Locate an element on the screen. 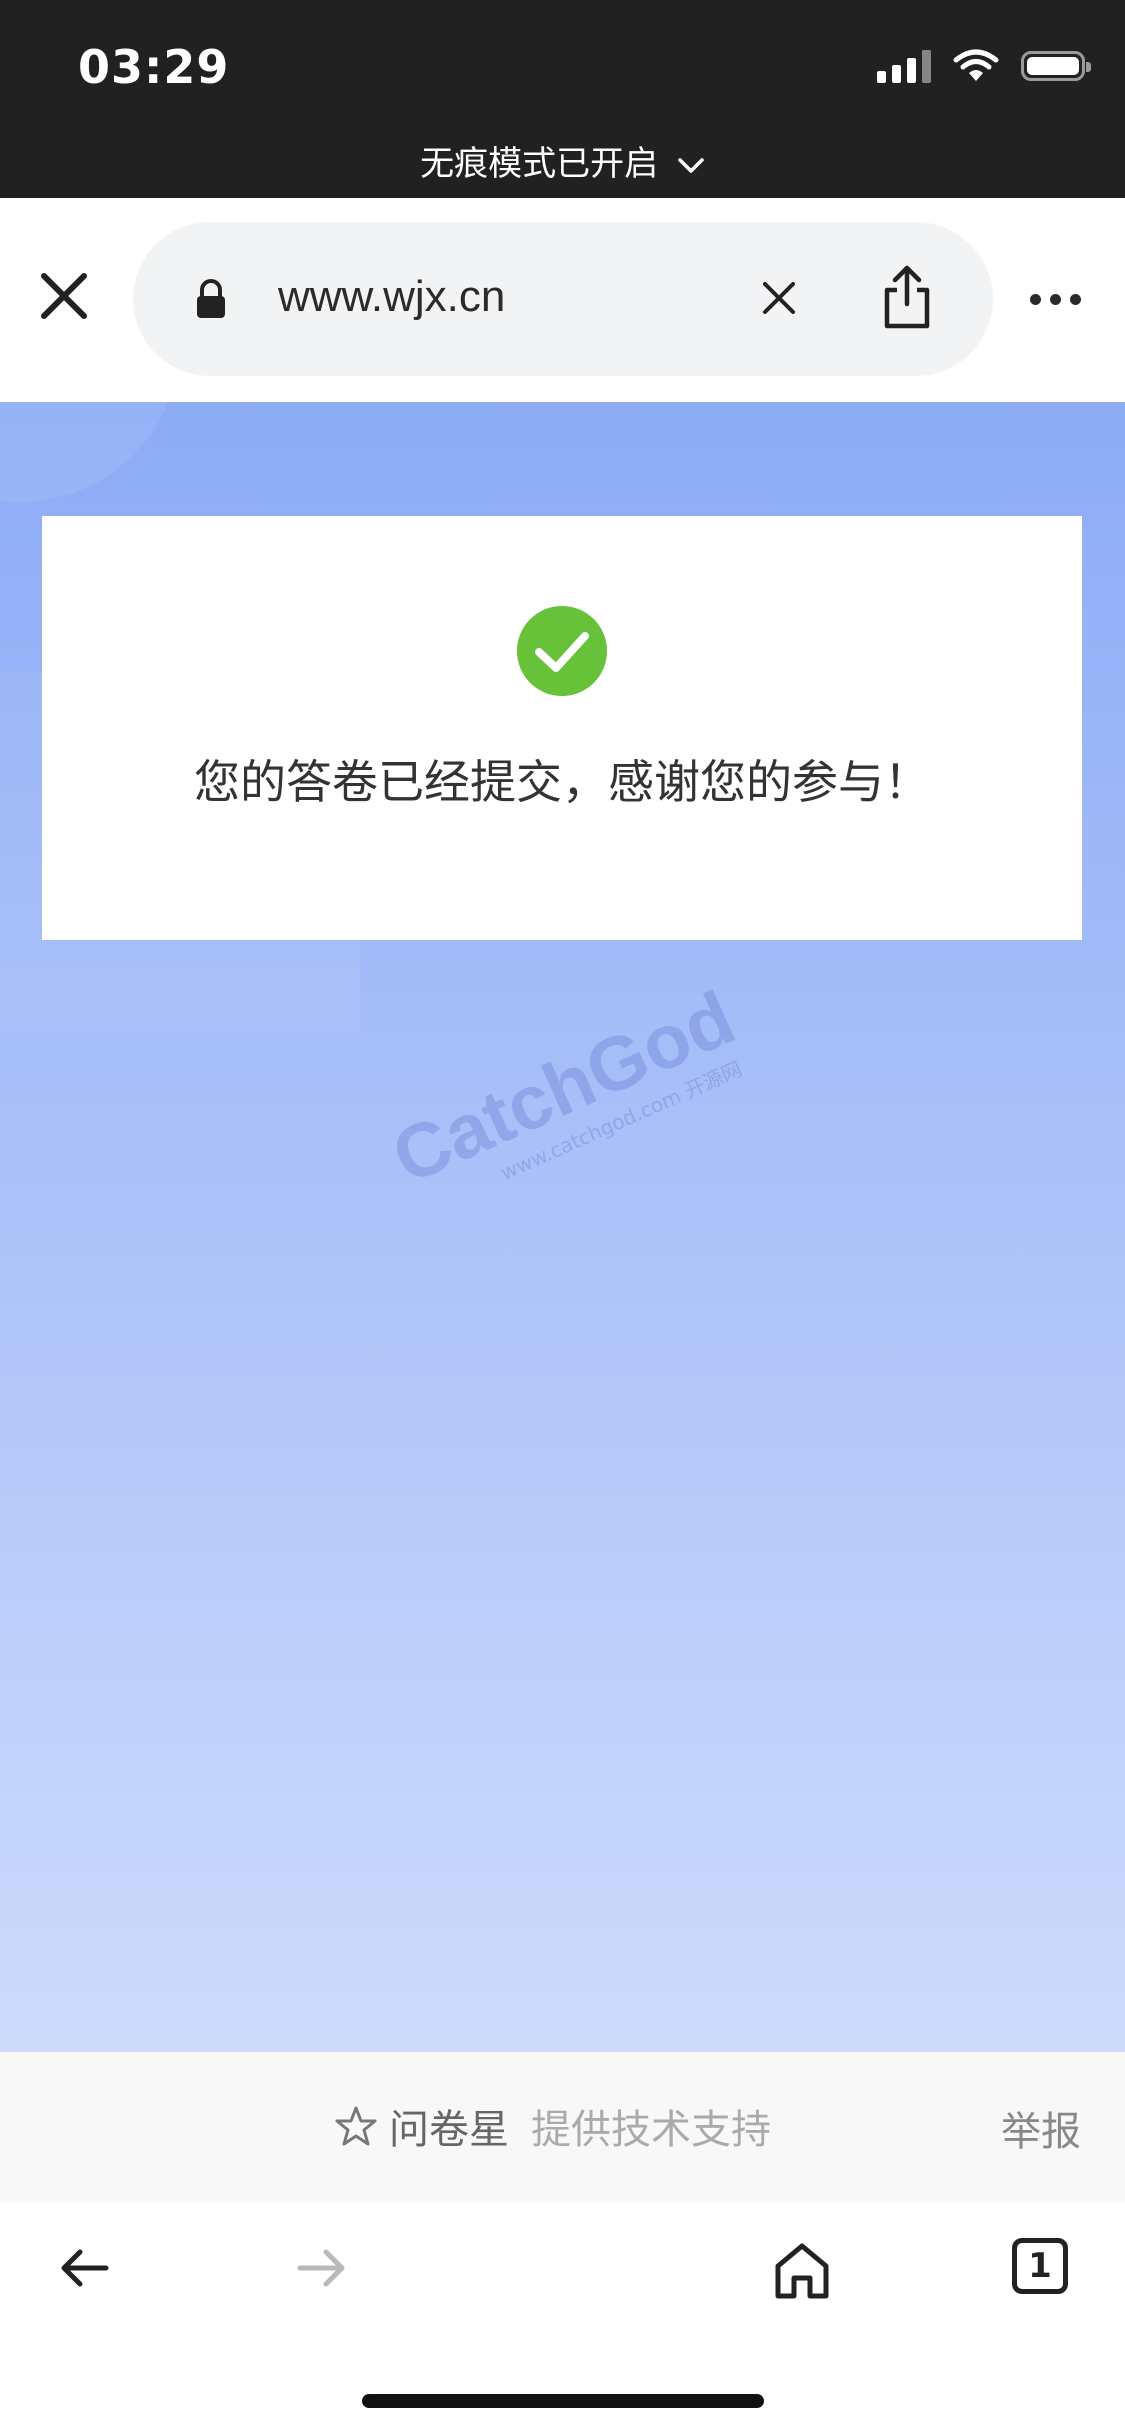 This screenshot has height=2436, width=1125. page-footer: 问卷星 提供技术支持 举报 is located at coordinates (562, 2127).